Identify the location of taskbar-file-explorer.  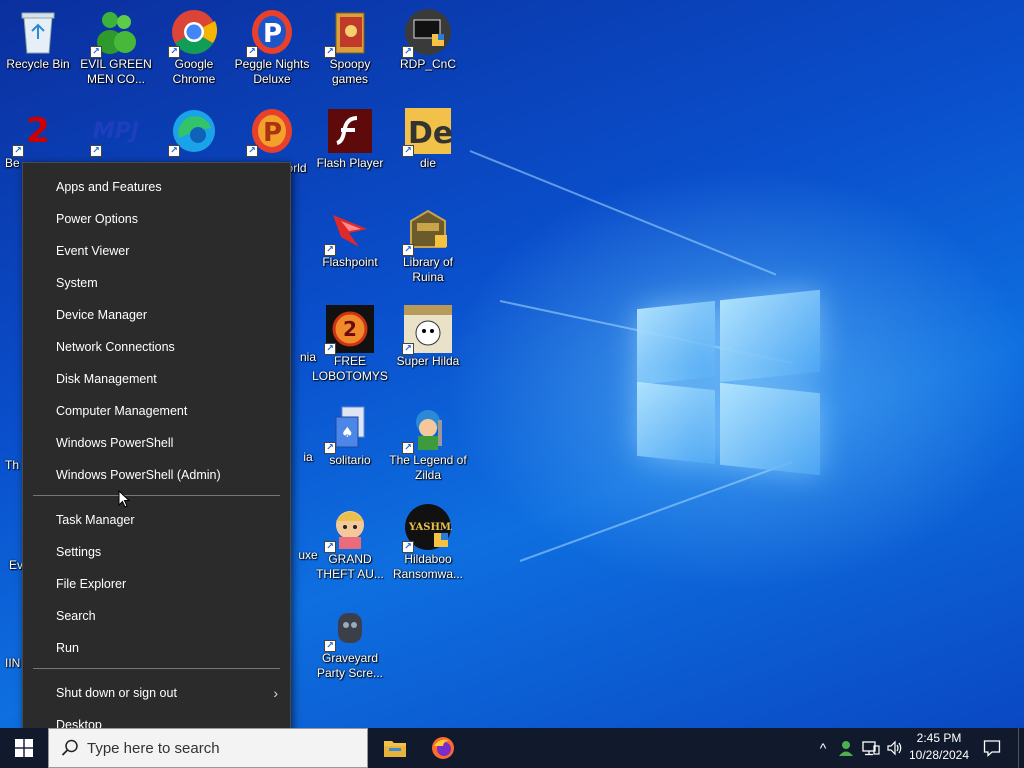
(395, 748).